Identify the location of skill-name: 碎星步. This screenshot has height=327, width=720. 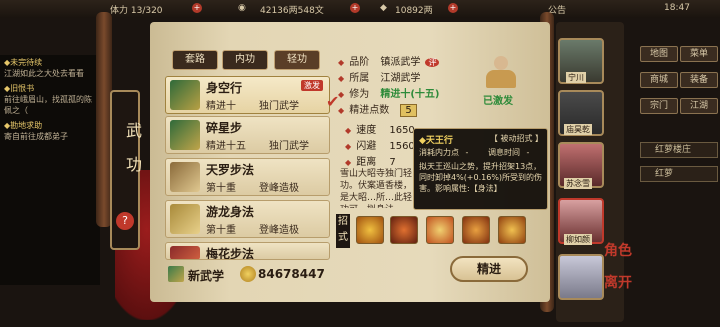
(224, 128).